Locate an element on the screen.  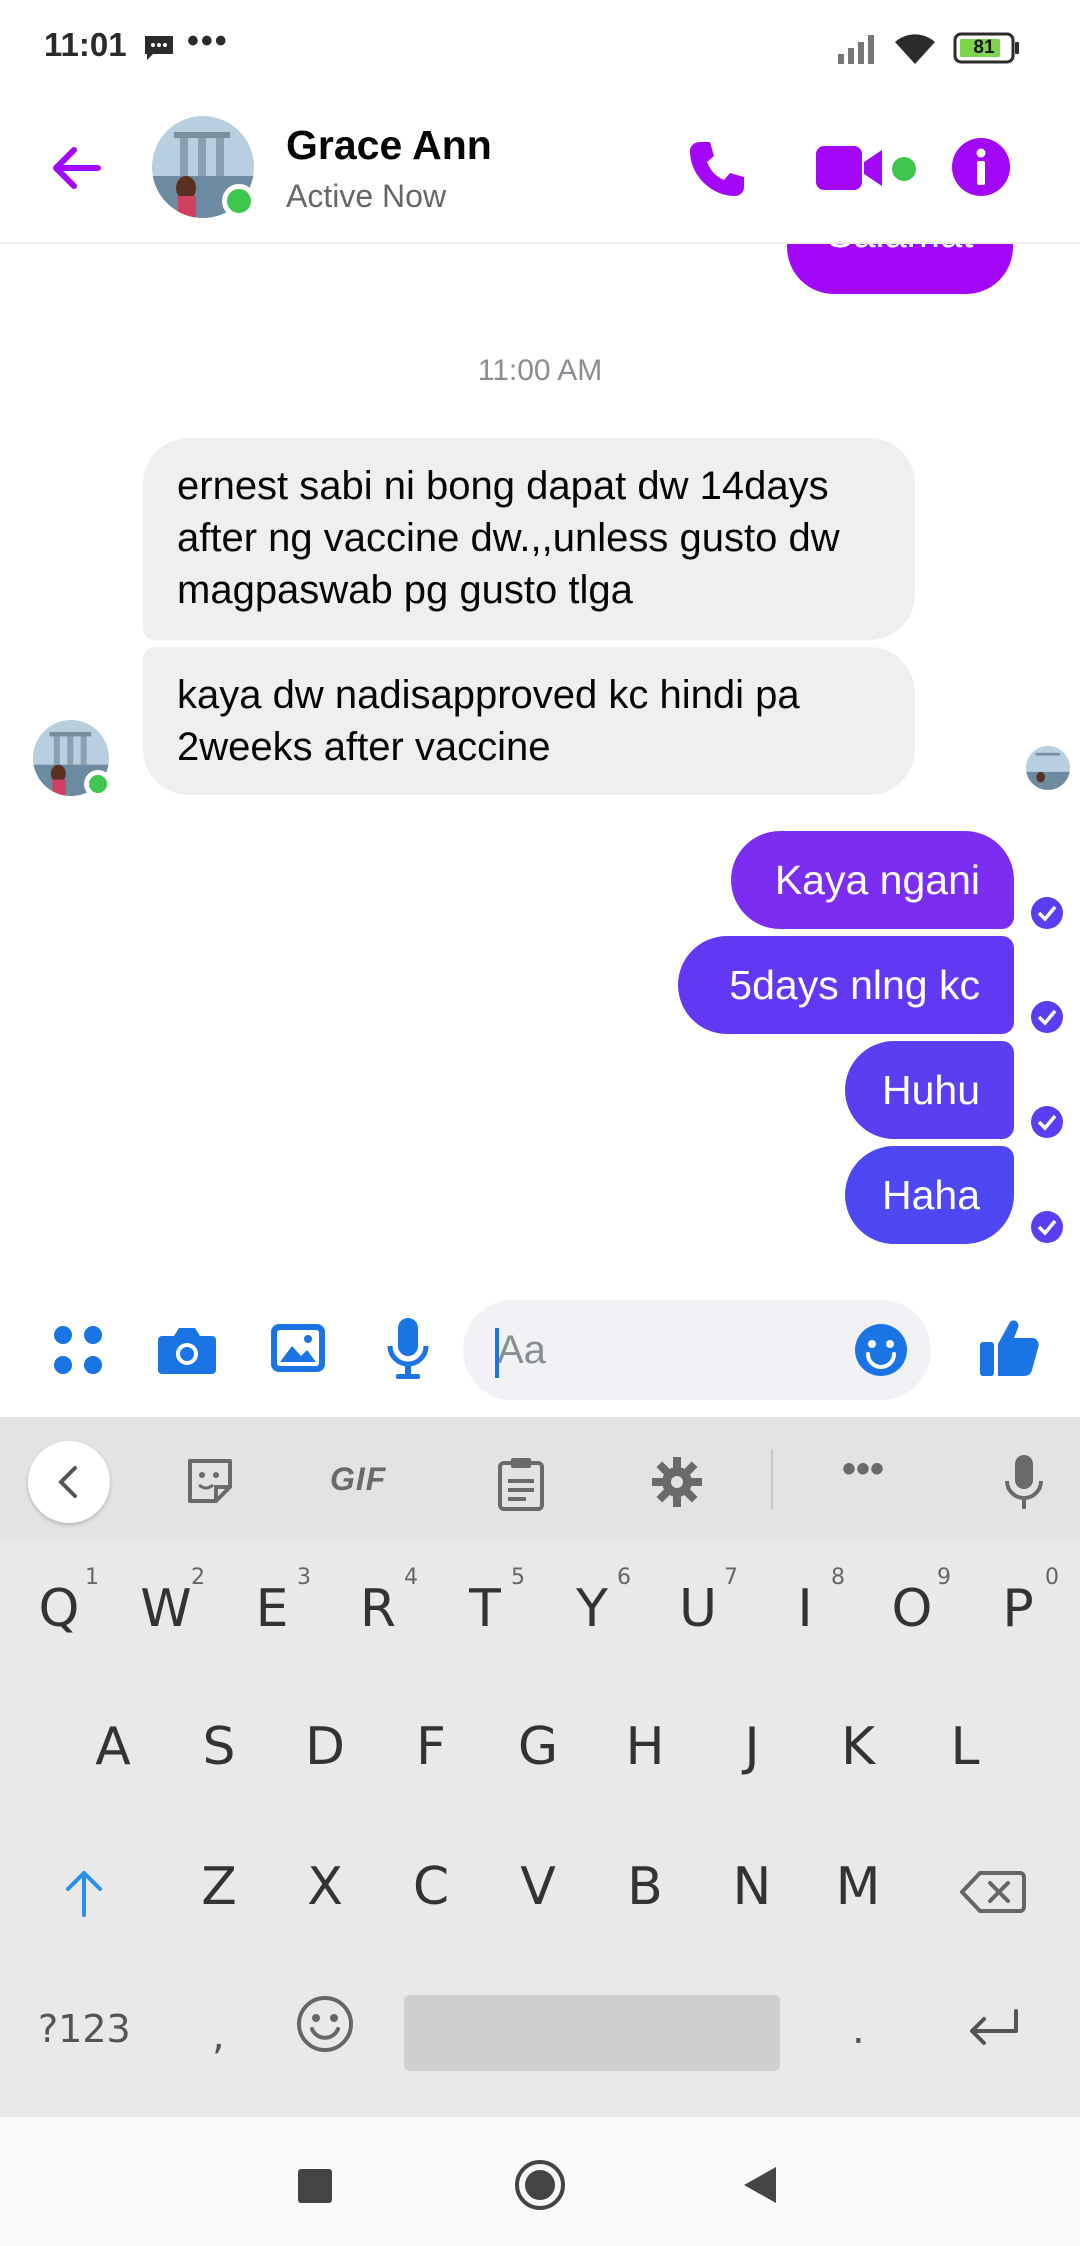
key-k: K is located at coordinates (858, 1747).